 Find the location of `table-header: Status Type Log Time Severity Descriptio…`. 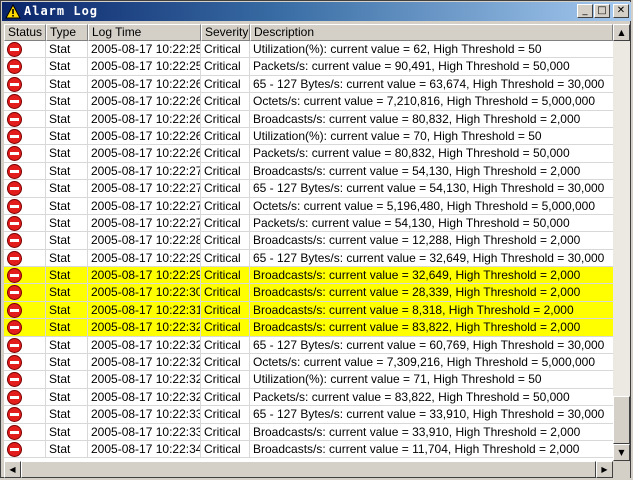

table-header: Status Type Log Time Severity Descriptio… is located at coordinates (308, 32).